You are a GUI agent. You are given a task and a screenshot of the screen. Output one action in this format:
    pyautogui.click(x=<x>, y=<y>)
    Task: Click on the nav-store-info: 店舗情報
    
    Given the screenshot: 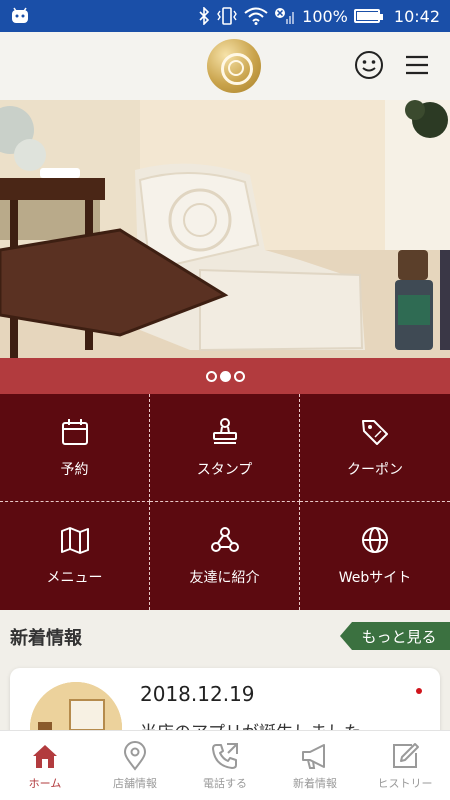 What is the action you would take?
    pyautogui.click(x=135, y=765)
    